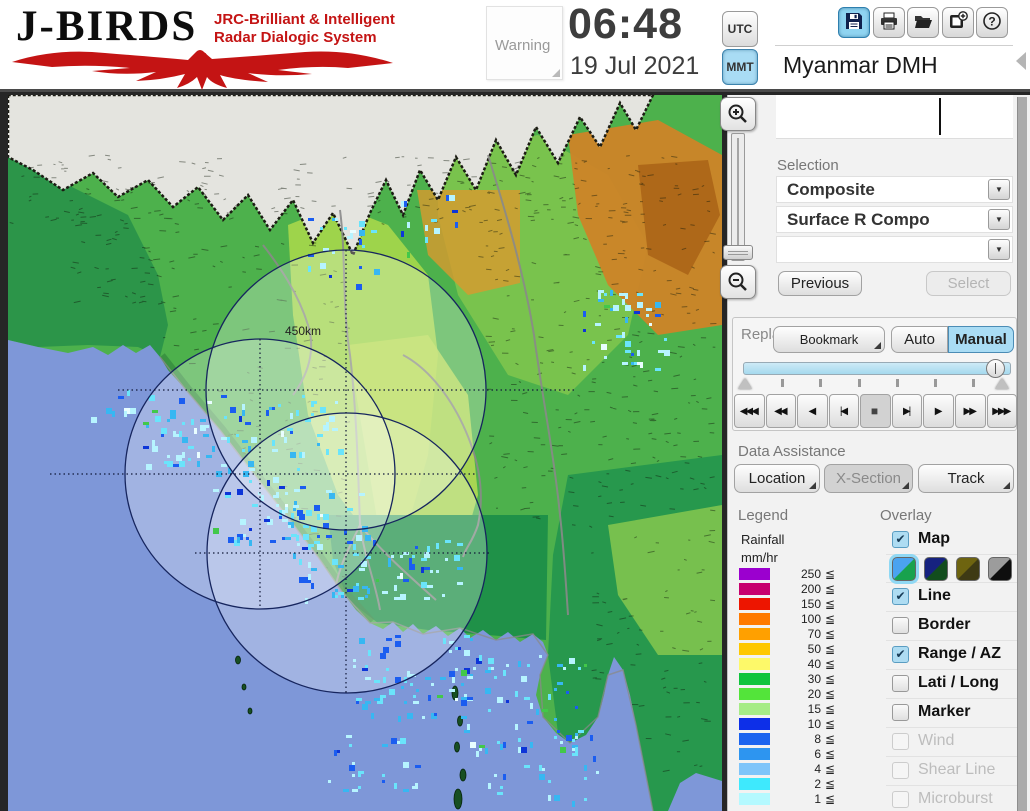 The image size is (1030, 811). Describe the element at coordinates (970, 411) in the screenshot. I see `fast-forward-button: ▶▶` at that location.